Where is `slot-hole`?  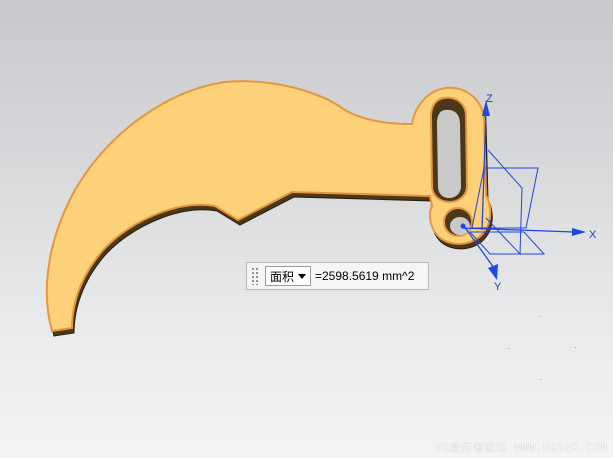 slot-hole is located at coordinates (449, 150).